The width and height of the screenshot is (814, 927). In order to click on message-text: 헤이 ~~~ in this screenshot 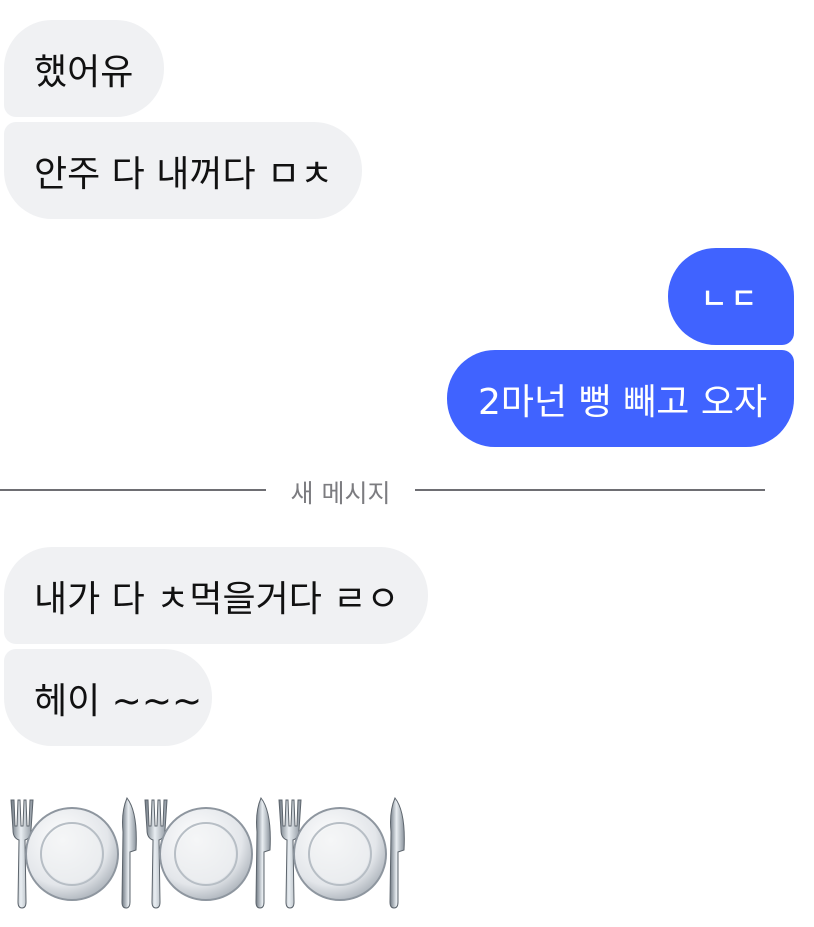, I will do `click(118, 701)`.